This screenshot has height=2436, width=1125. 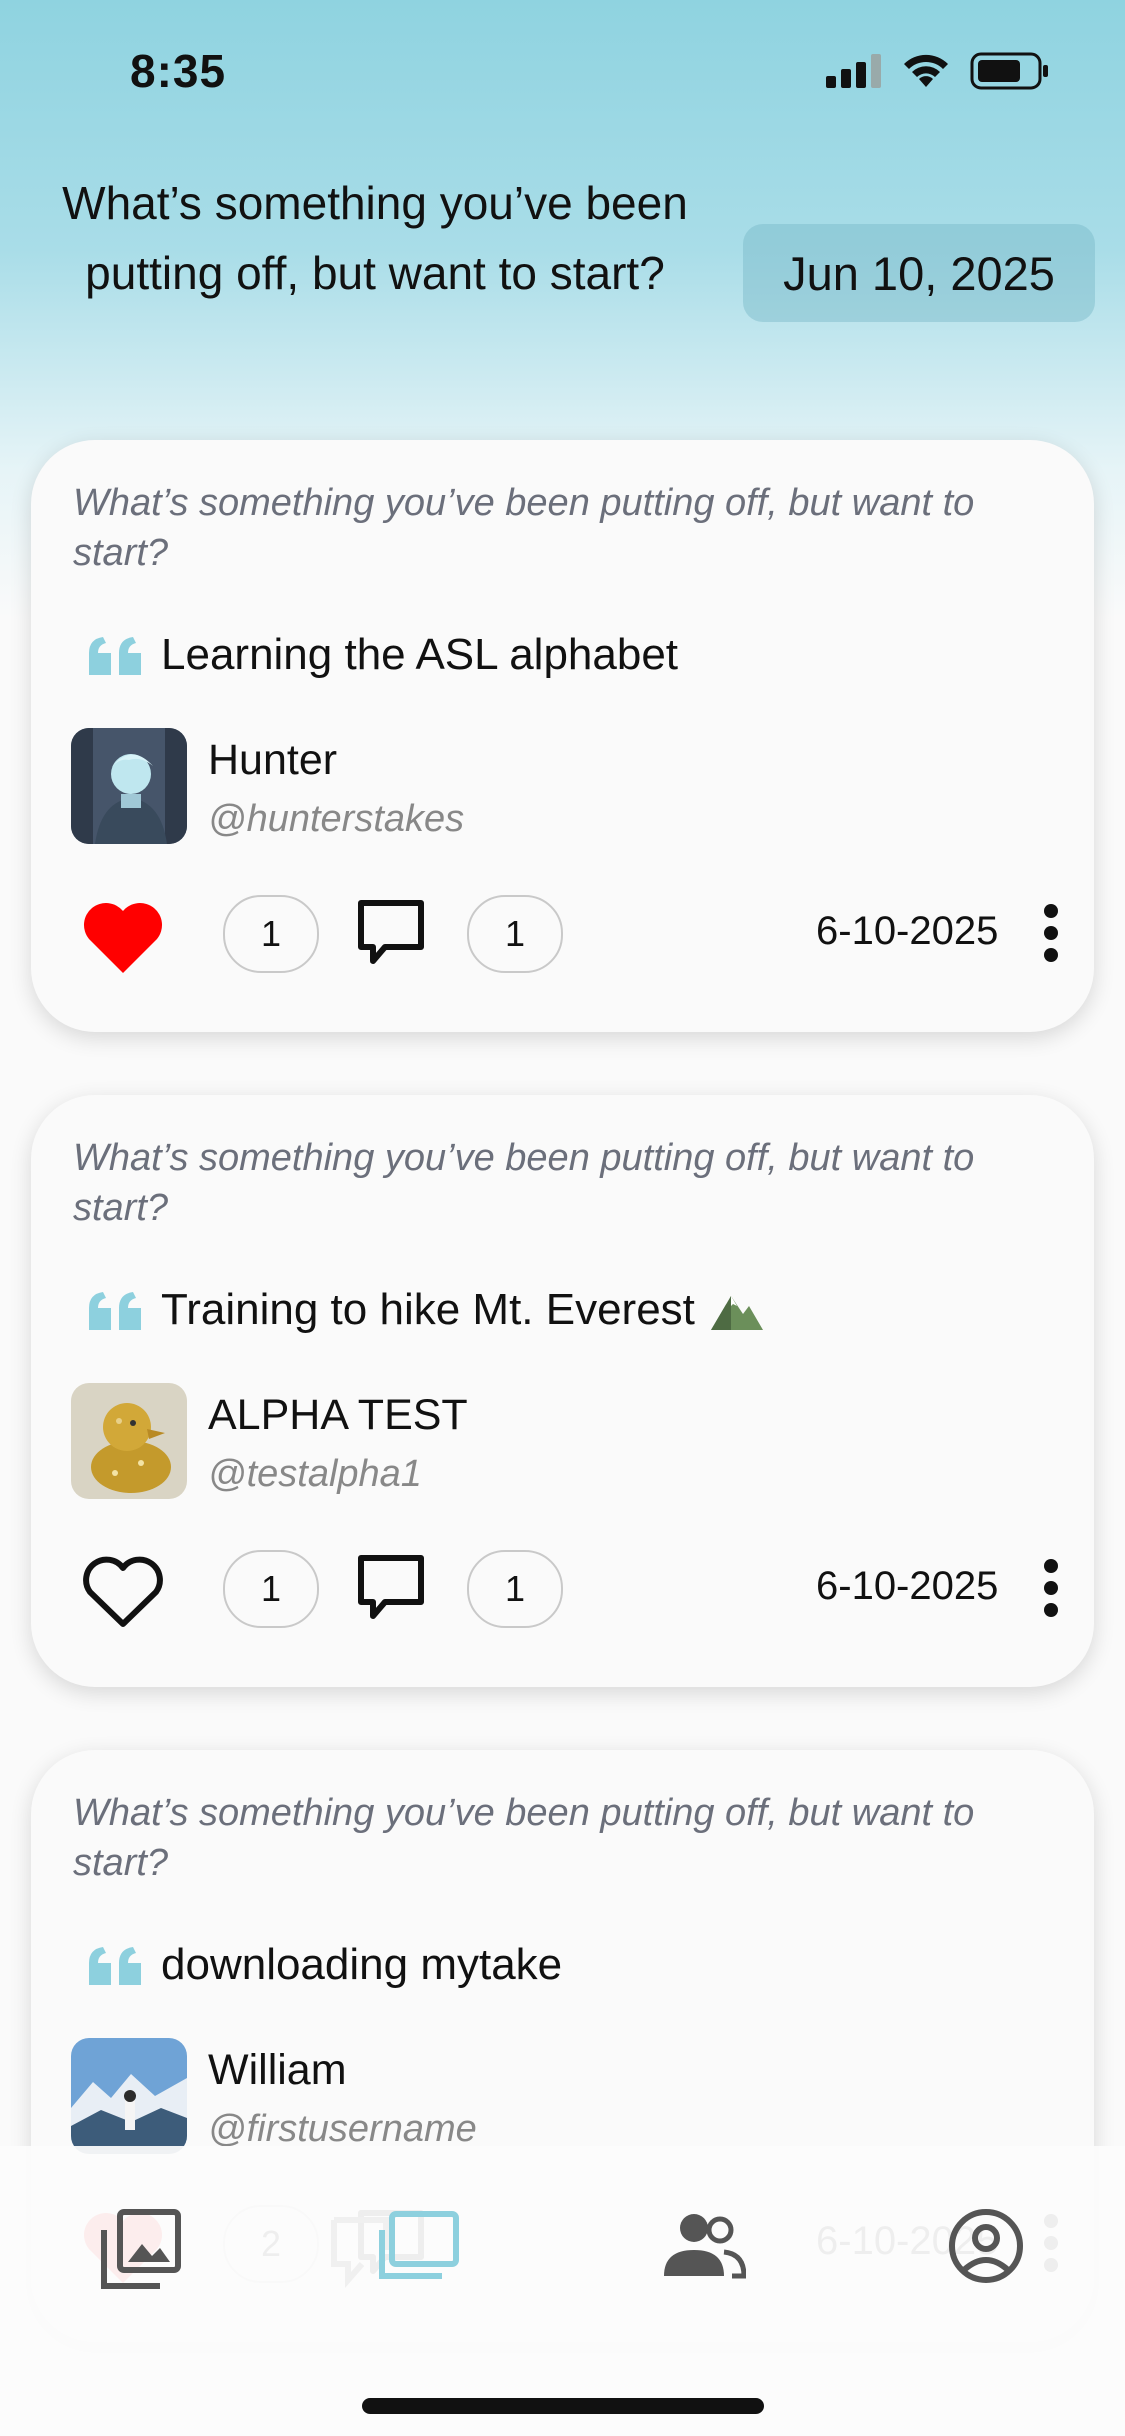 I want to click on user-name: William, so click(x=277, y=2070).